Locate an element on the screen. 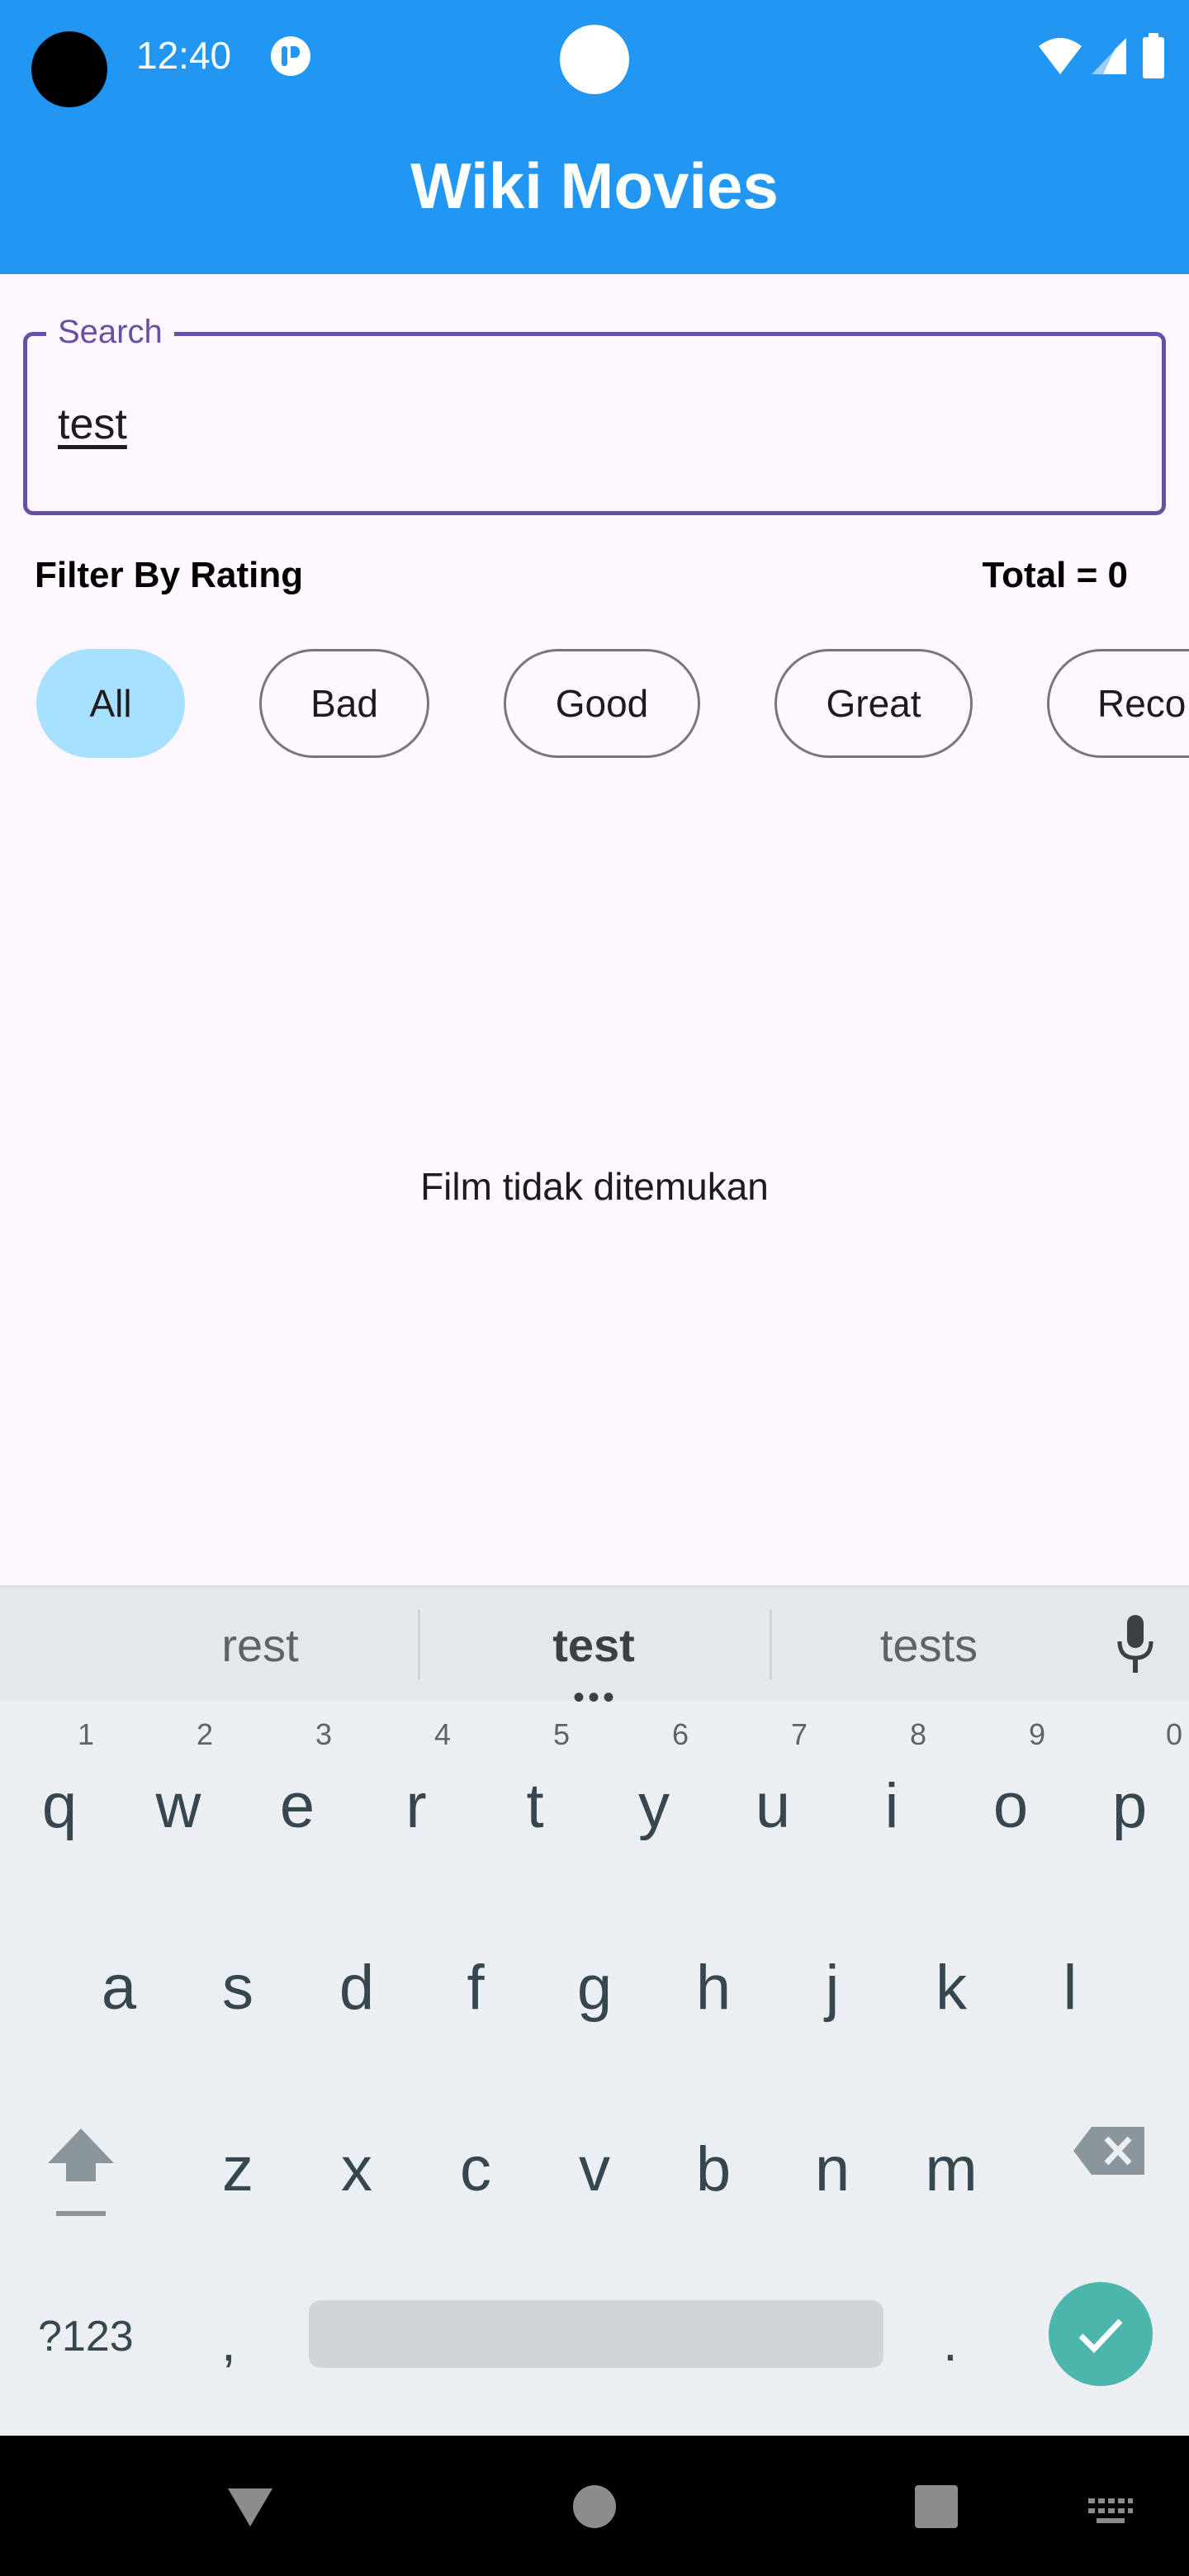 The width and height of the screenshot is (1189, 2576). key-f: f is located at coordinates (475, 1981).